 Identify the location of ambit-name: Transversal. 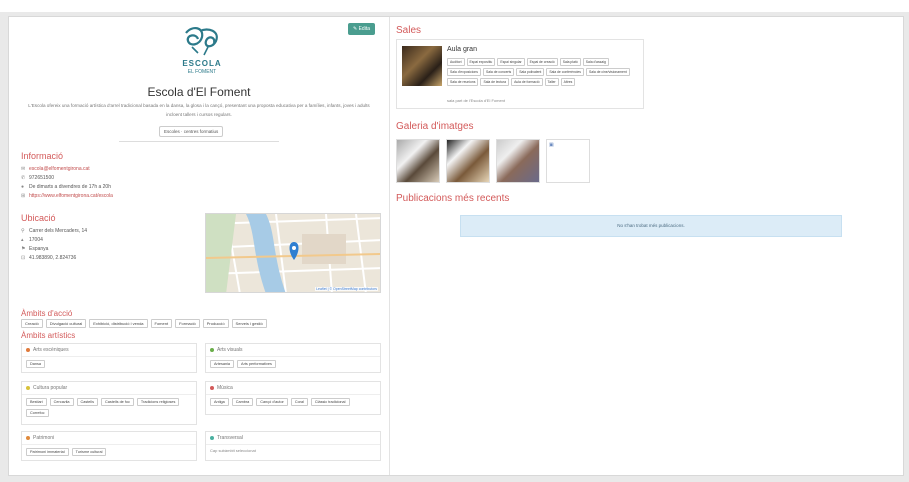
(230, 438).